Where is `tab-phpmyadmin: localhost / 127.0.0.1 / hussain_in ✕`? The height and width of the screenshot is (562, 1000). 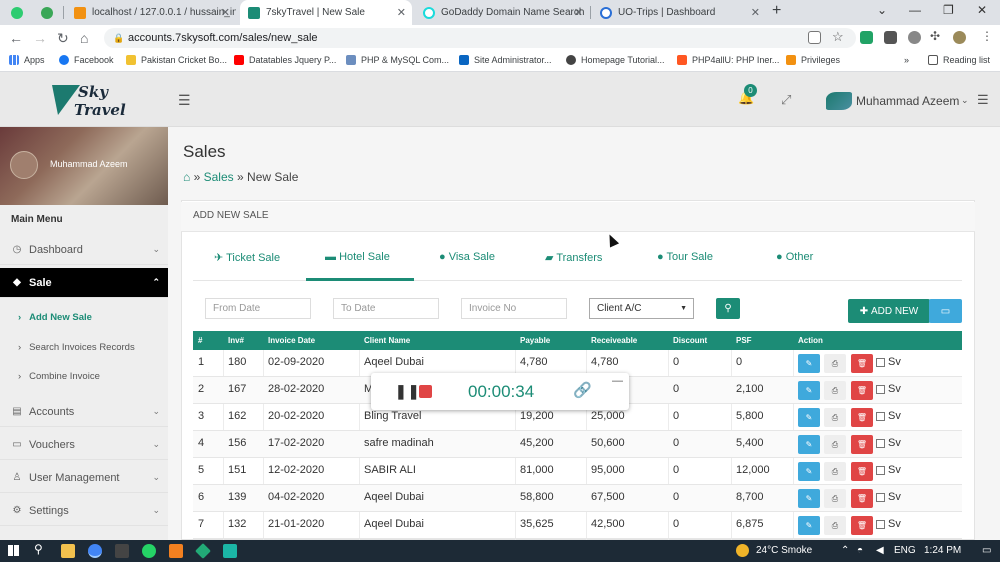 tab-phpmyadmin: localhost / 127.0.0.1 / hussain_in ✕ is located at coordinates (151, 12).